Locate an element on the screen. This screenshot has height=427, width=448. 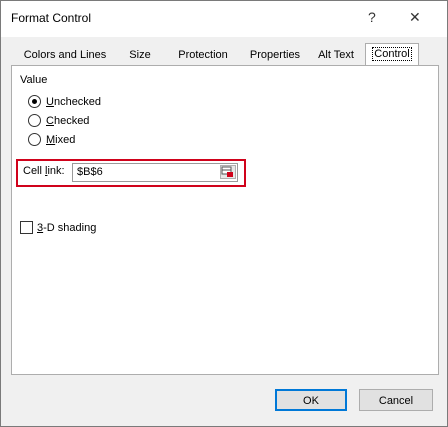
title-bar: Format Control ? ✕ is located at coordinates (224, 19).